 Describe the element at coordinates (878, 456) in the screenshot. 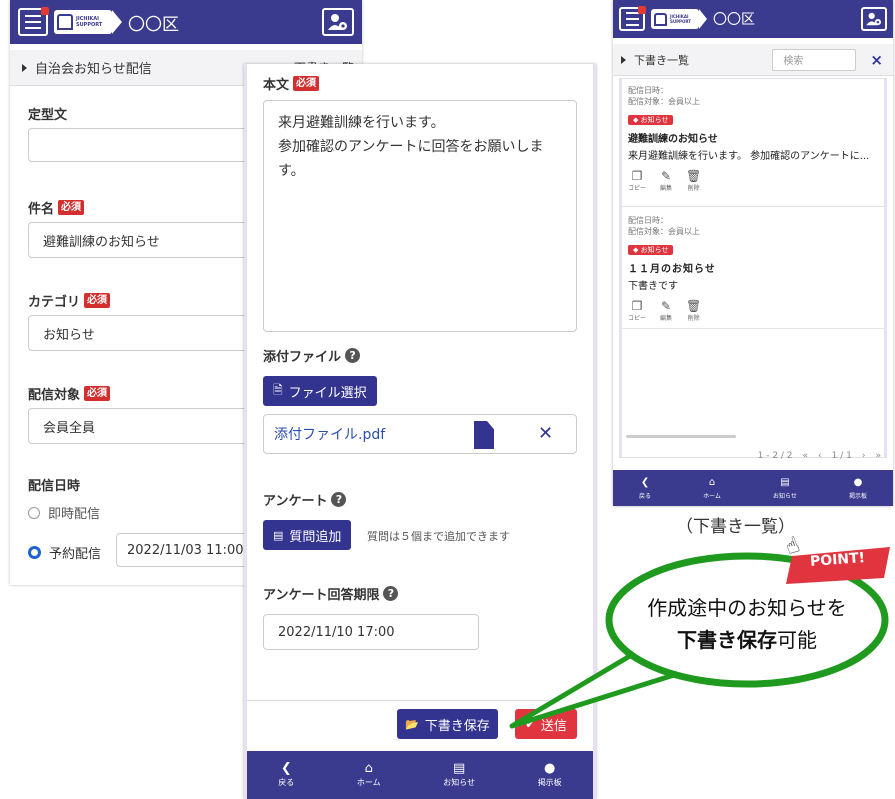

I see `last-page-icon: »` at that location.